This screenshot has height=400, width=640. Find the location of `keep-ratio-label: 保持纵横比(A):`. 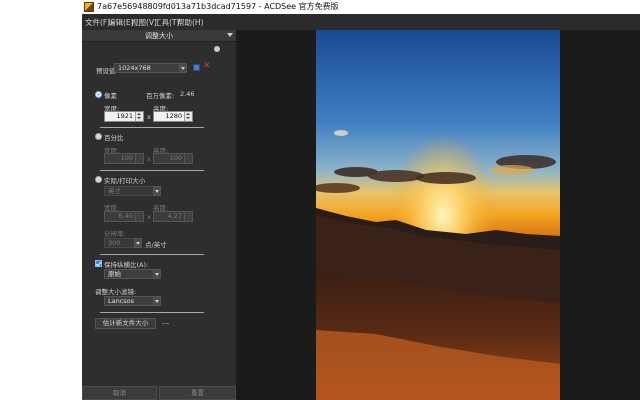

keep-ratio-label: 保持纵横比(A): is located at coordinates (126, 265).